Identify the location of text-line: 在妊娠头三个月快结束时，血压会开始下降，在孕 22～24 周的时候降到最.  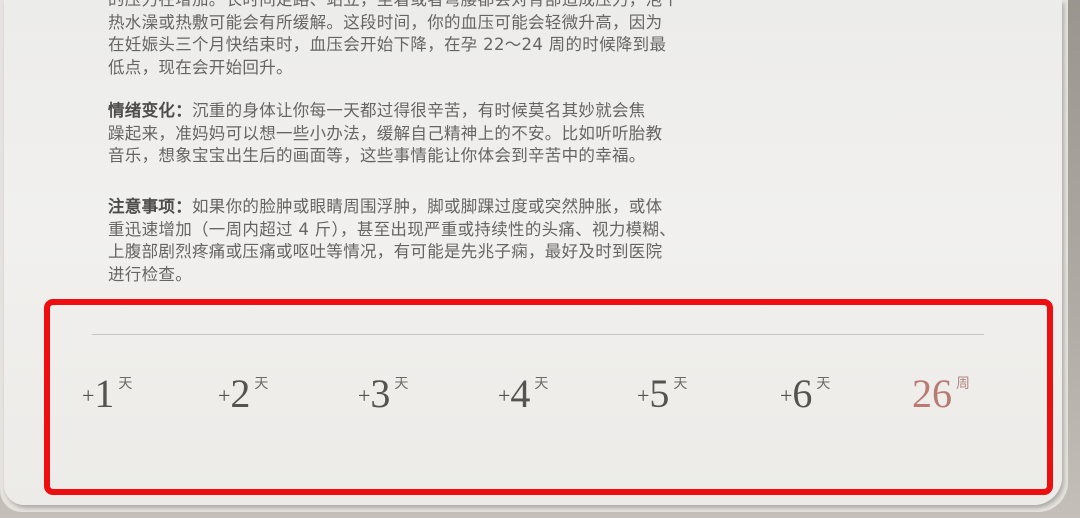
(387, 44).